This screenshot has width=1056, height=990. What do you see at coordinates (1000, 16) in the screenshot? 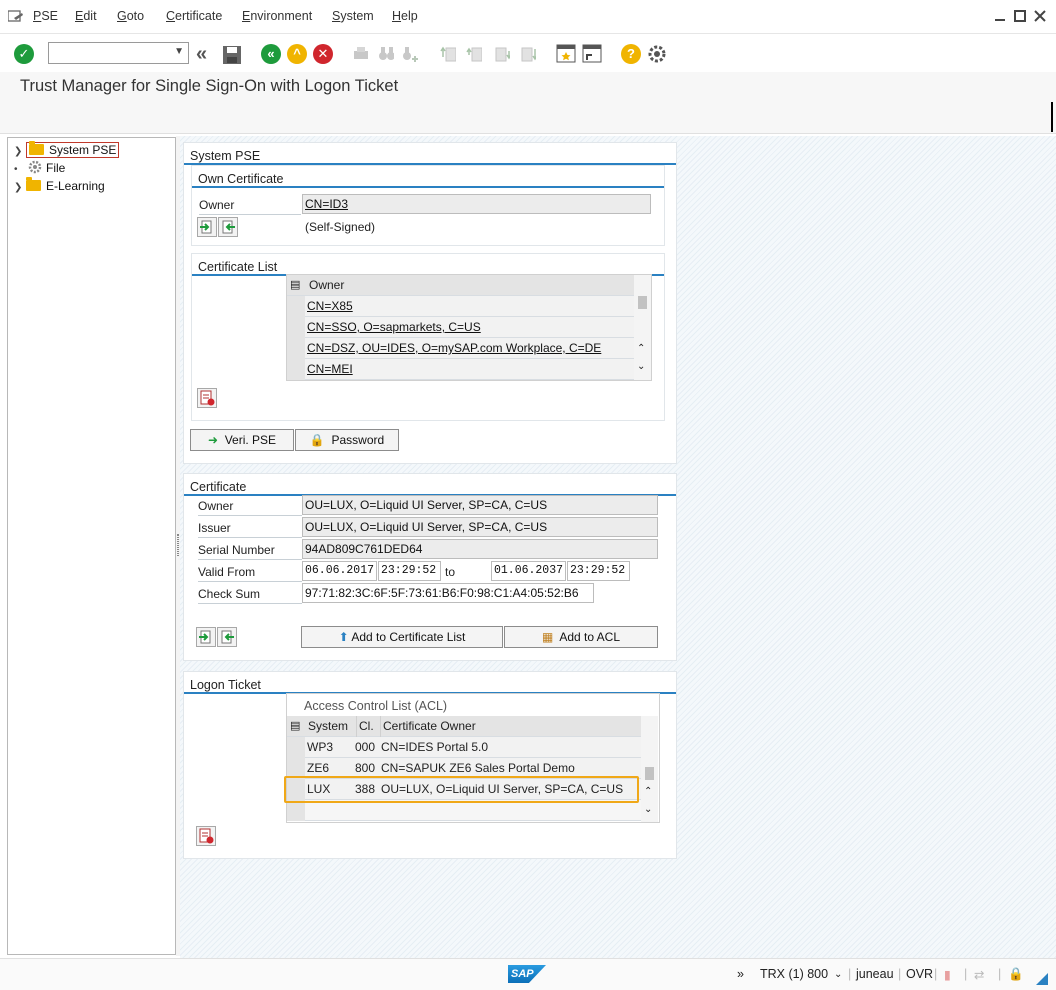
I see `minimize-icon` at bounding box center [1000, 16].